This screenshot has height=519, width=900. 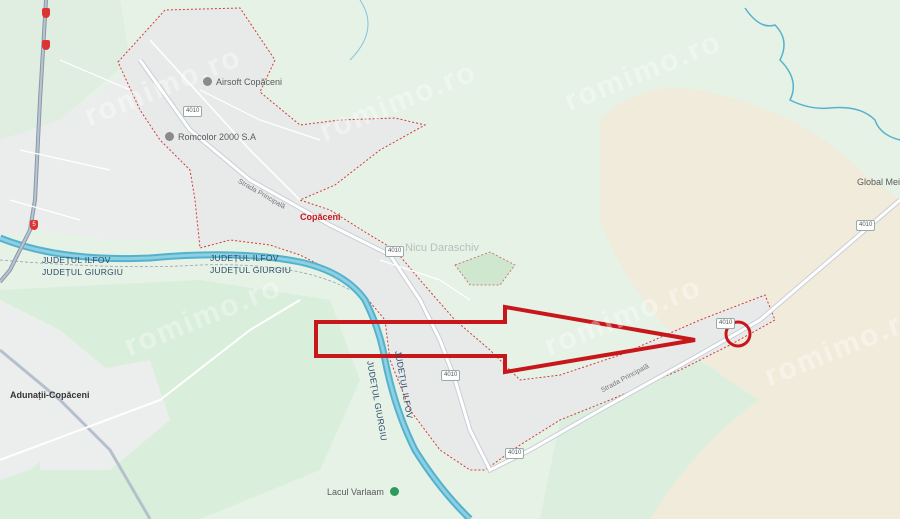 What do you see at coordinates (249, 82) in the screenshot?
I see `poi-label: Airsoft Copăceni` at bounding box center [249, 82].